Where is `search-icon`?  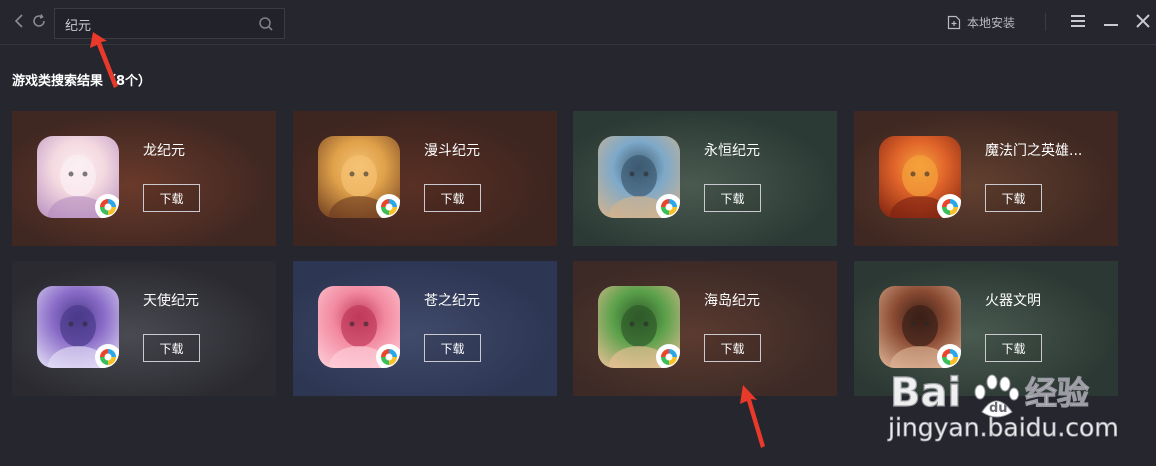 search-icon is located at coordinates (266, 24).